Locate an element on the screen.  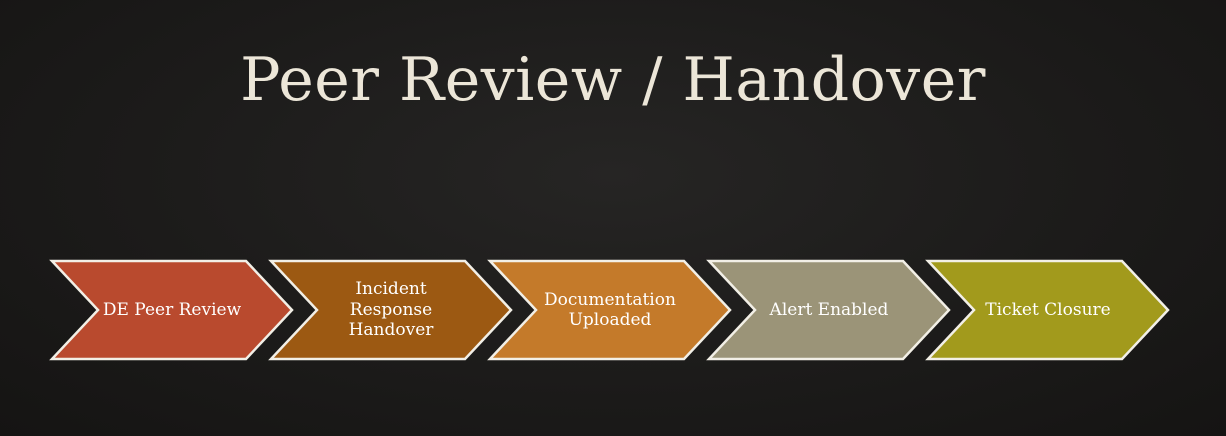
slide-title: Peer Review / Handover is located at coordinates (613, 80).